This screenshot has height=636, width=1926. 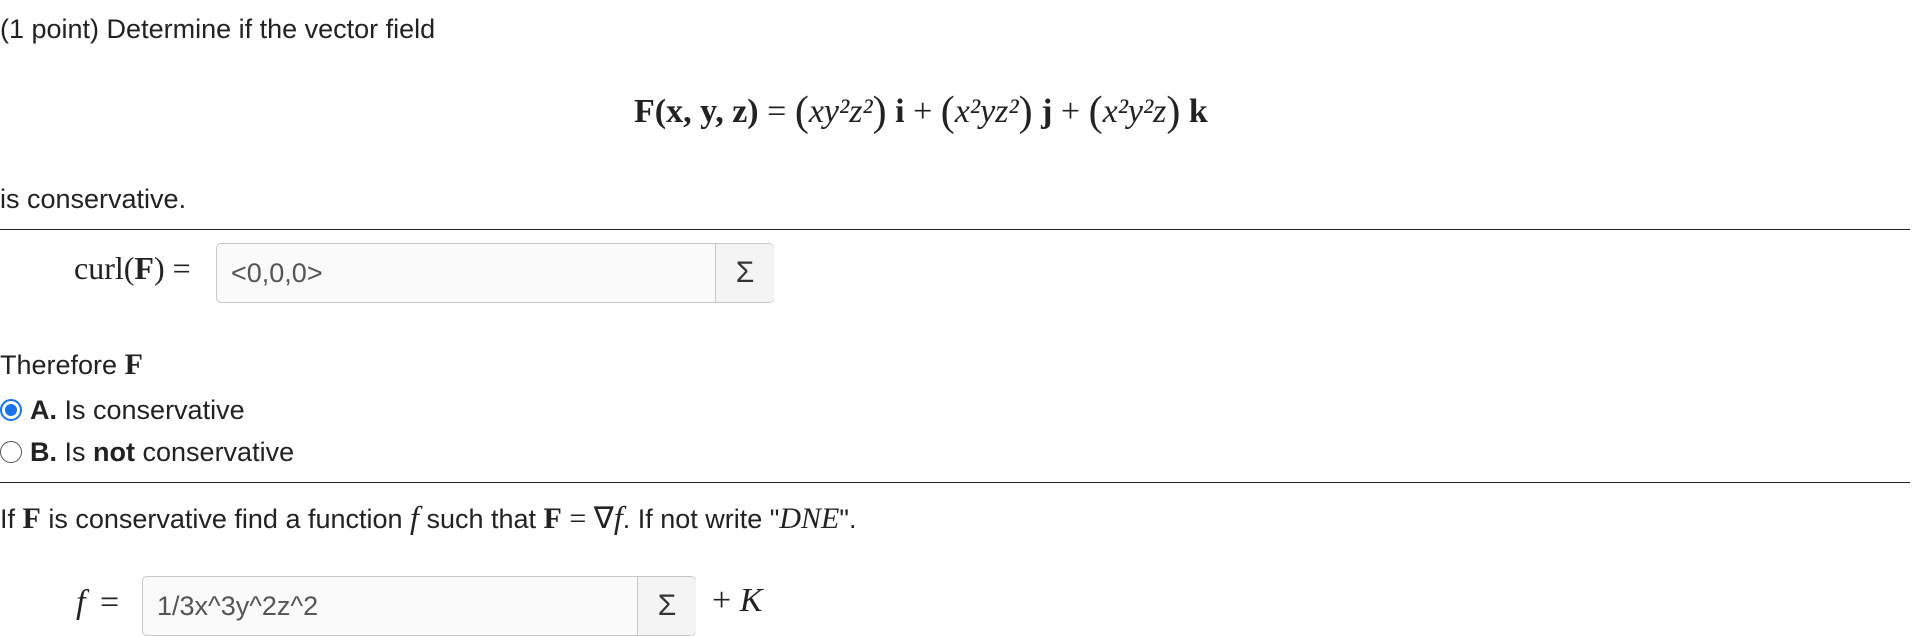 What do you see at coordinates (1173, 112) in the screenshot?
I see `paren-close-k: )` at bounding box center [1173, 112].